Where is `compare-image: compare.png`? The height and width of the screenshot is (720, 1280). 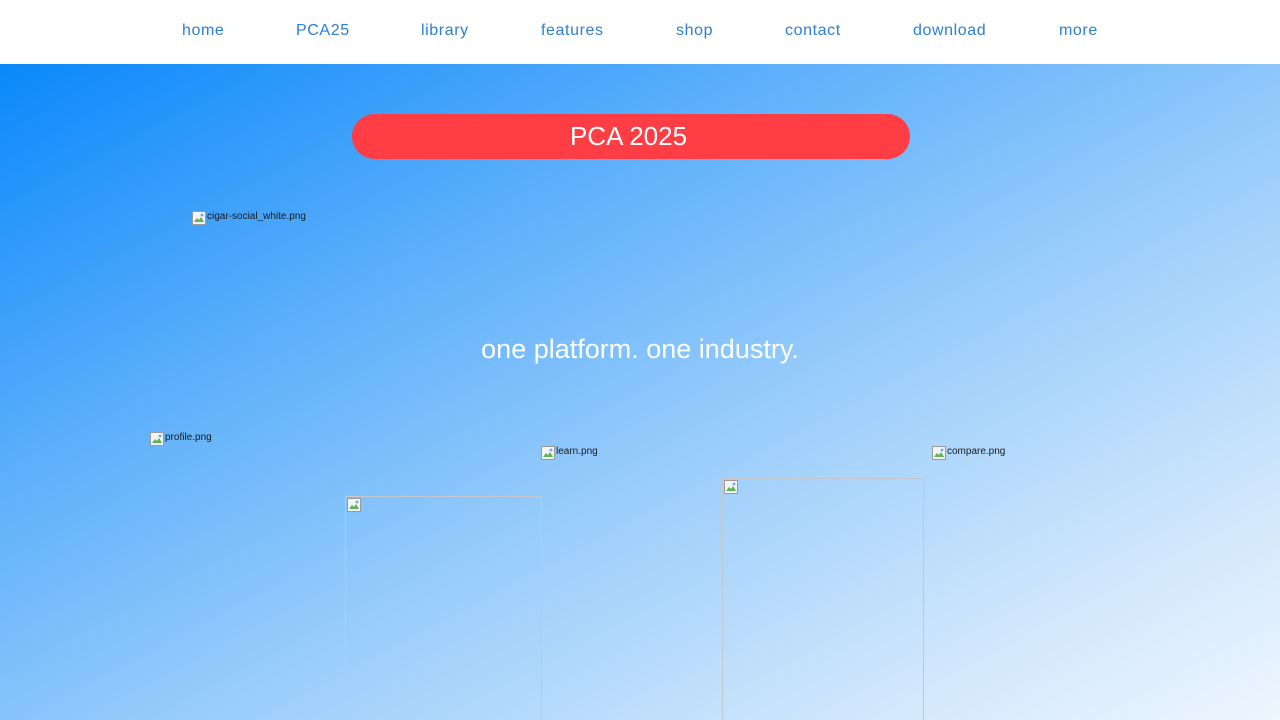 compare-image: compare.png is located at coordinates (968, 453).